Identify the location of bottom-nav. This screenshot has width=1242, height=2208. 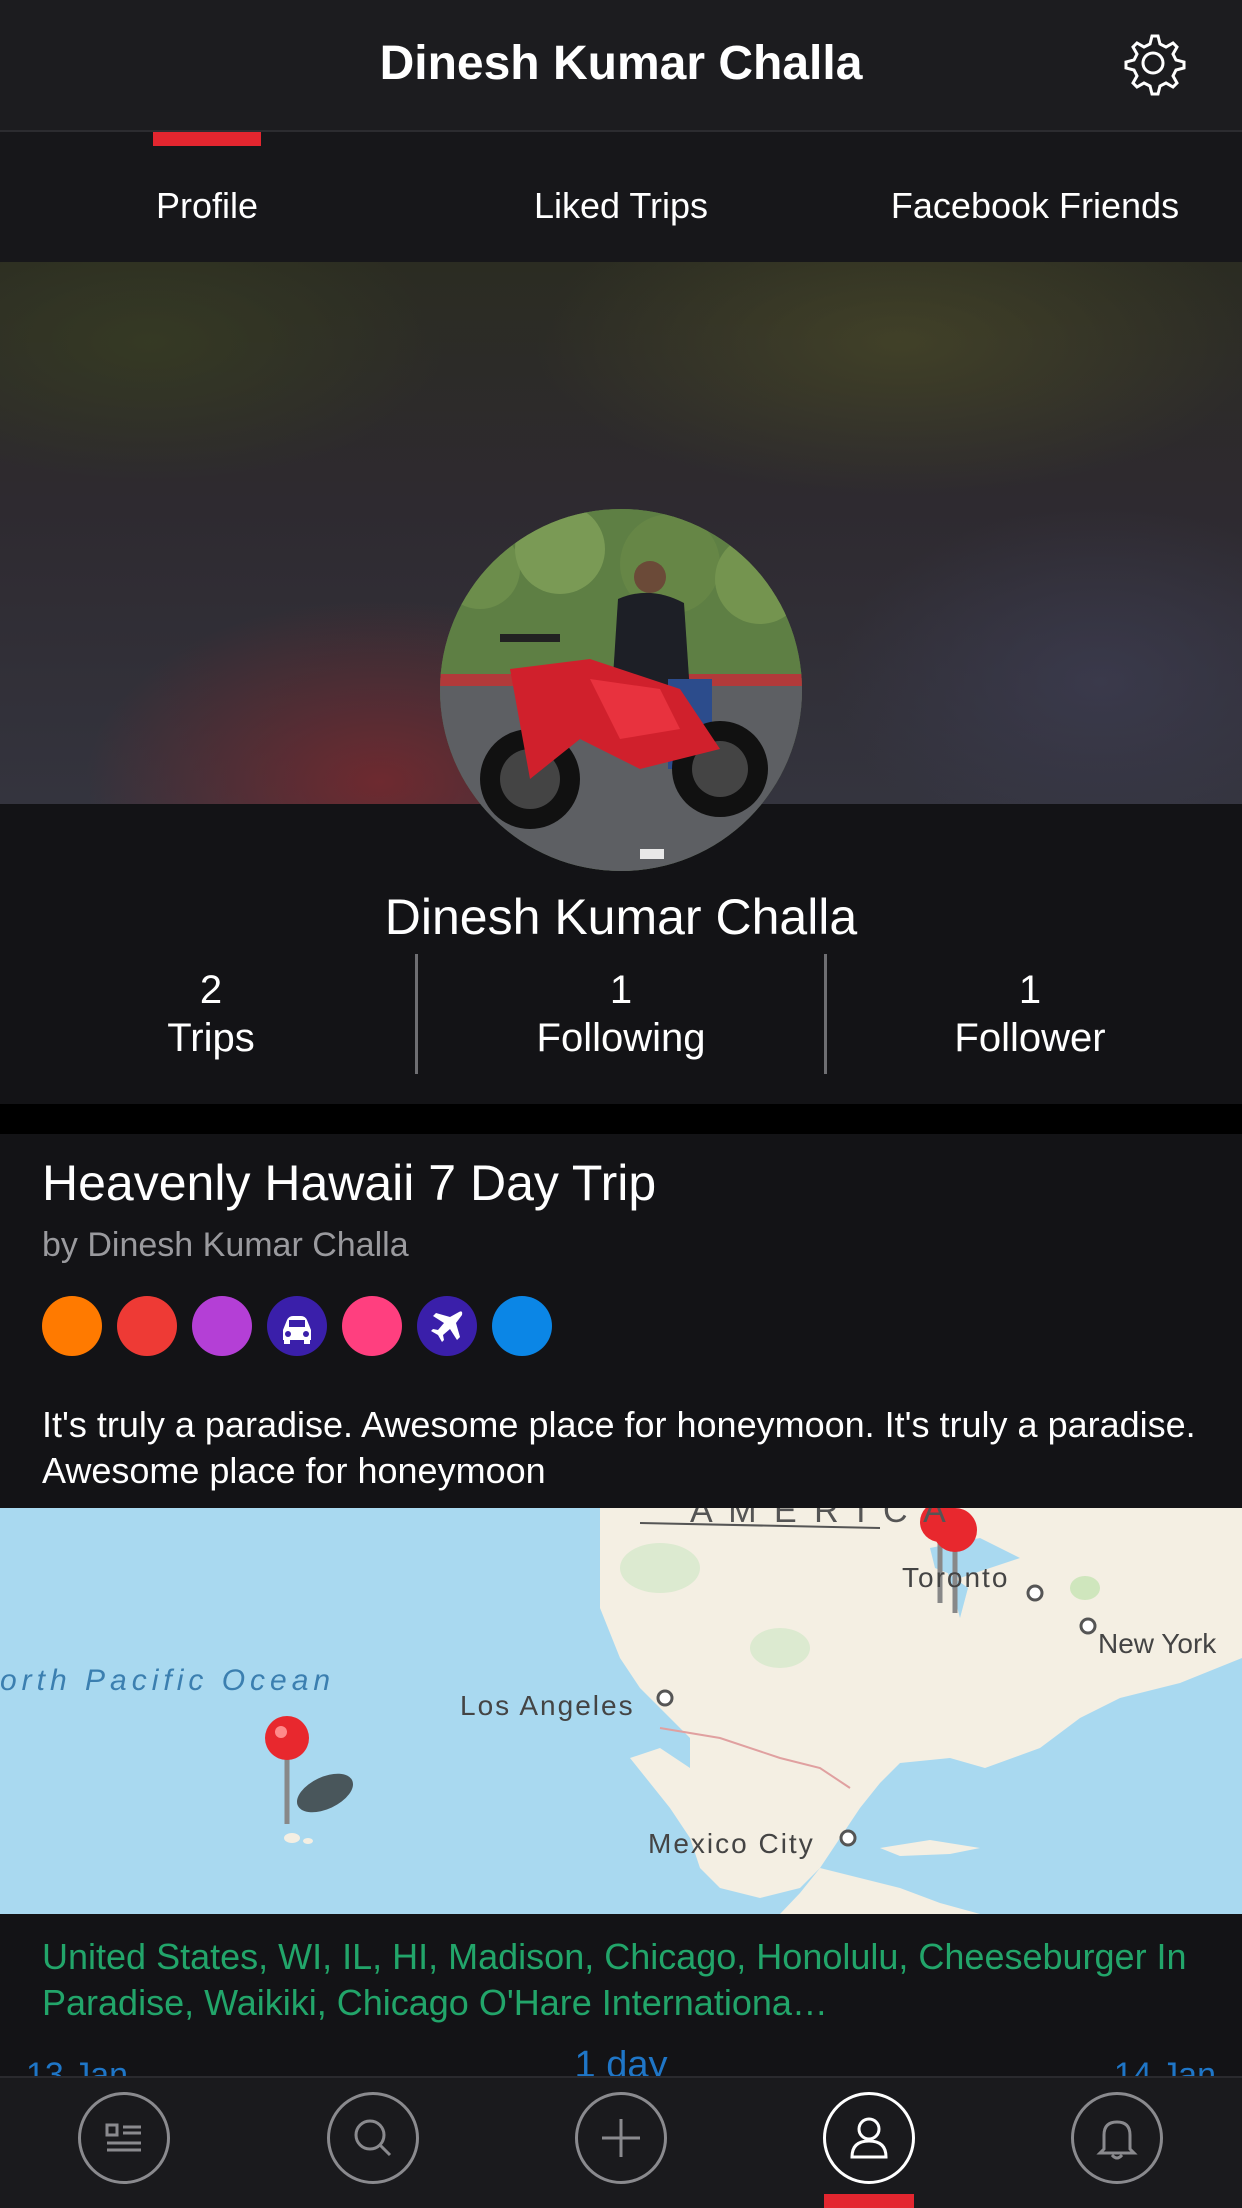
(621, 2142).